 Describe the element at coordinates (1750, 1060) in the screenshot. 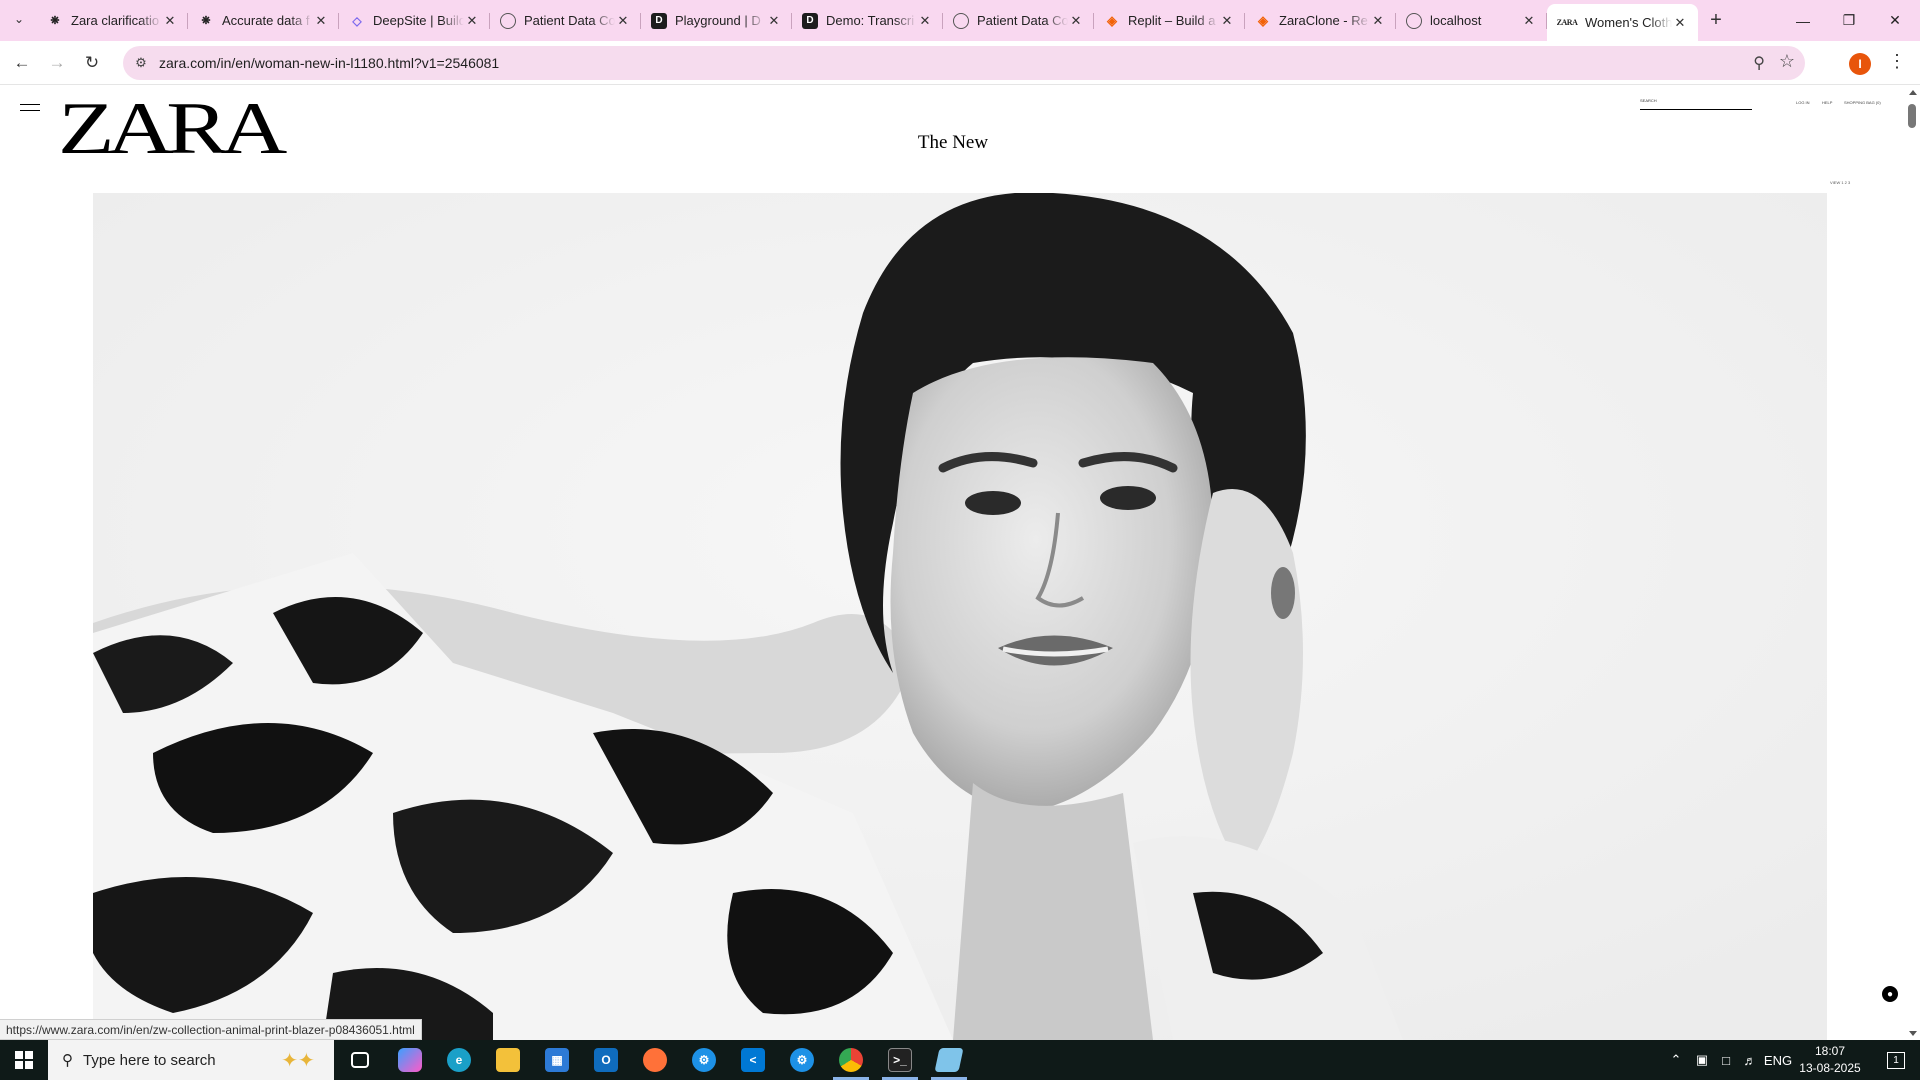

I see `volume-icon: ♬` at that location.